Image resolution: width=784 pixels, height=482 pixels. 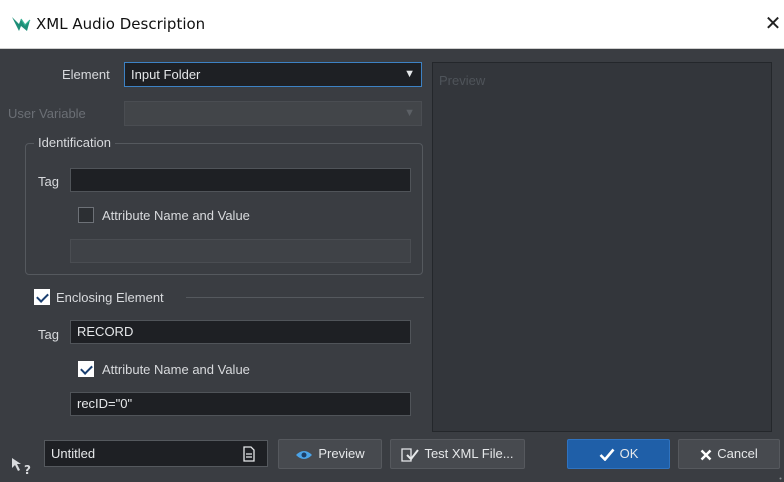 I want to click on identification-attribute-input, so click(x=240, y=251).